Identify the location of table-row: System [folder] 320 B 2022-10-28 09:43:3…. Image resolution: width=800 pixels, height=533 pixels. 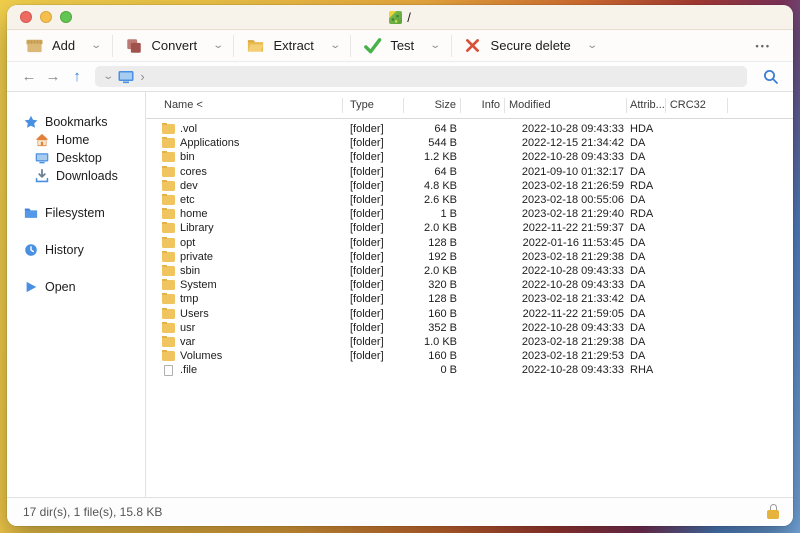
(469, 285).